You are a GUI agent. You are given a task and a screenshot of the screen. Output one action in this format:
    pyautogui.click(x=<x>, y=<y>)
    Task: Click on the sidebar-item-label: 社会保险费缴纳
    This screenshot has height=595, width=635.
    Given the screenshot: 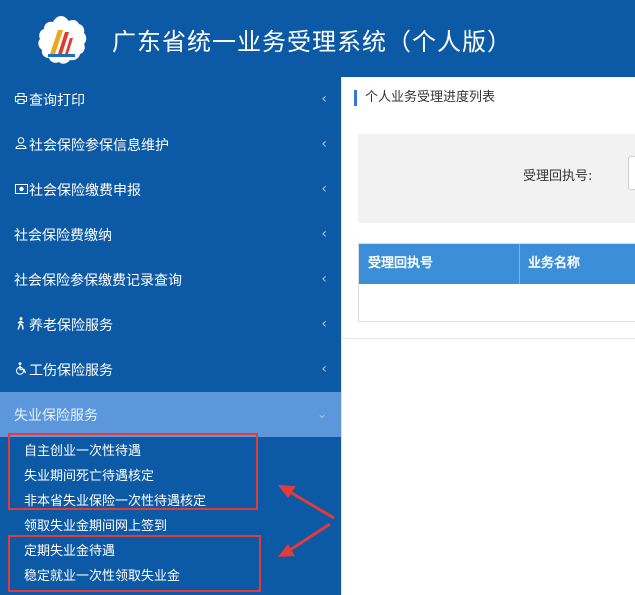 What is the action you would take?
    pyautogui.click(x=63, y=235)
    